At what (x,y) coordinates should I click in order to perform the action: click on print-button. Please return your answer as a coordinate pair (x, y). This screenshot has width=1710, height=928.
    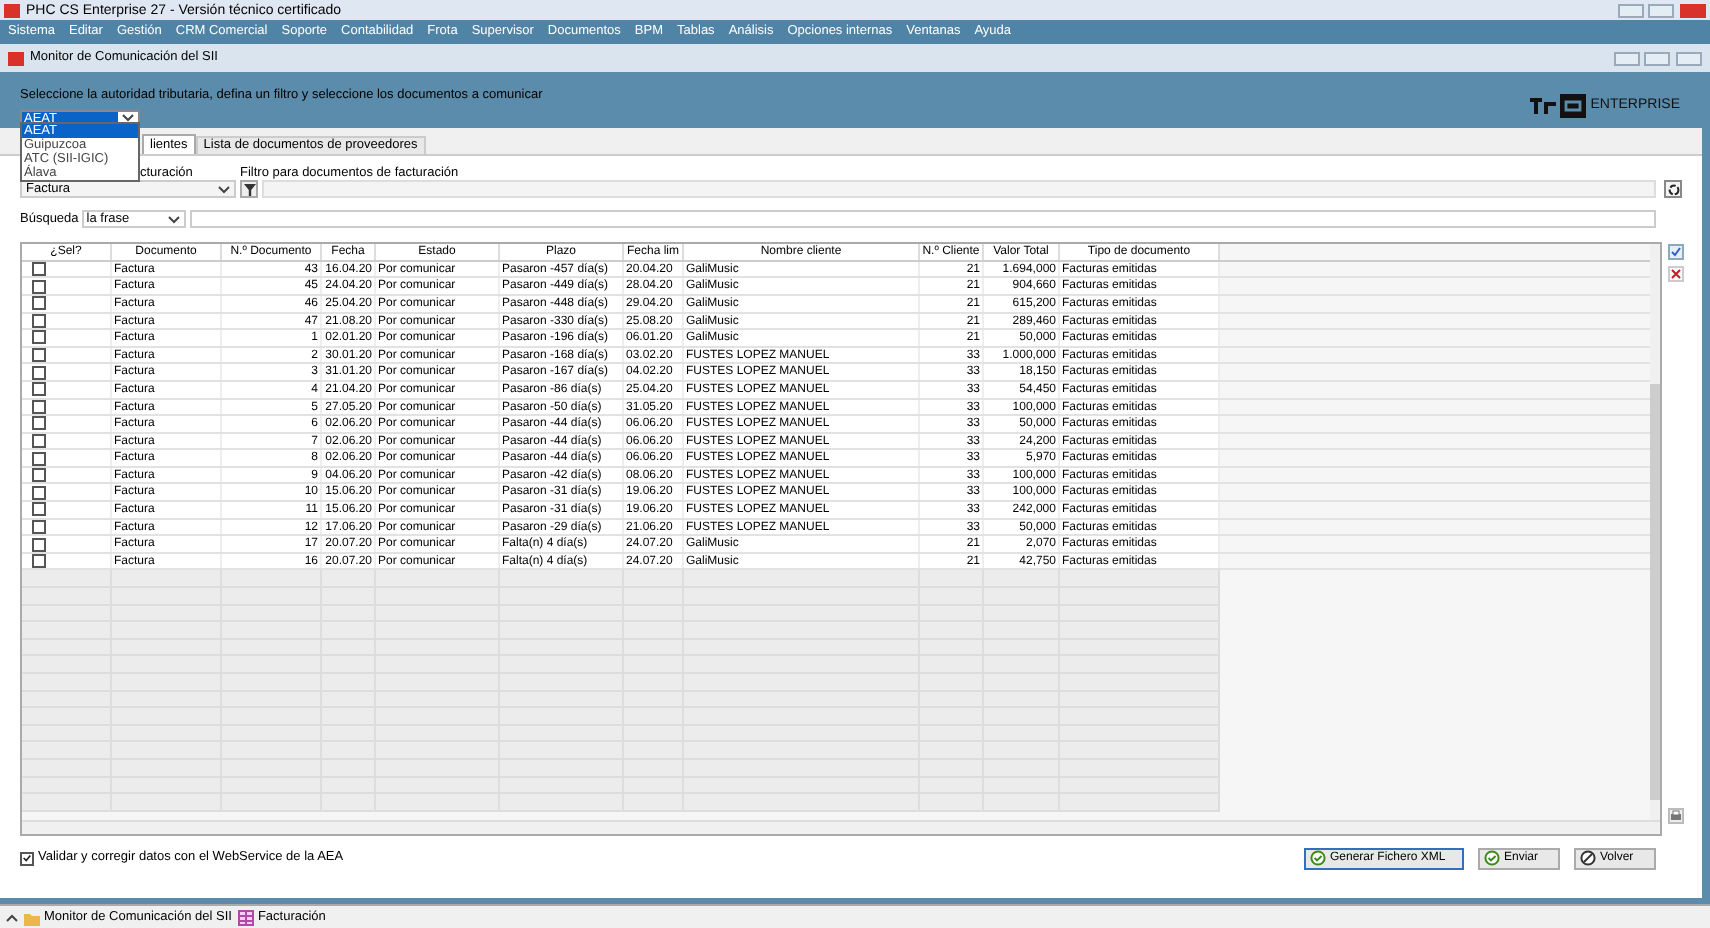
    Looking at the image, I should click on (1676, 815).